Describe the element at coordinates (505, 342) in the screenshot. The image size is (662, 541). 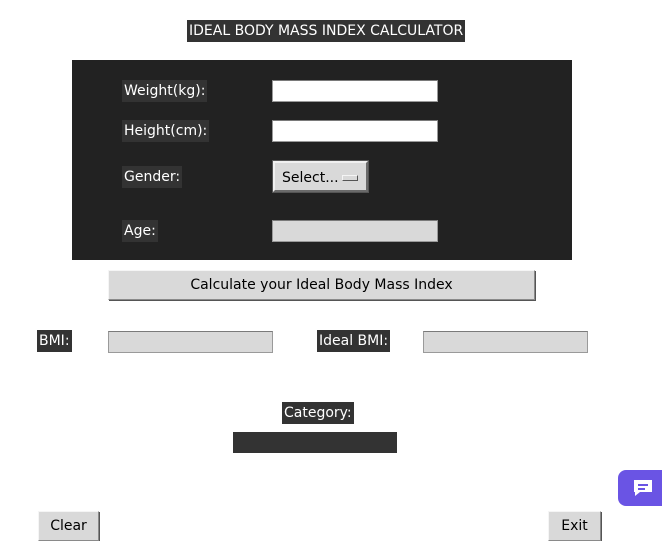
I see `ideal-bmi-output` at that location.